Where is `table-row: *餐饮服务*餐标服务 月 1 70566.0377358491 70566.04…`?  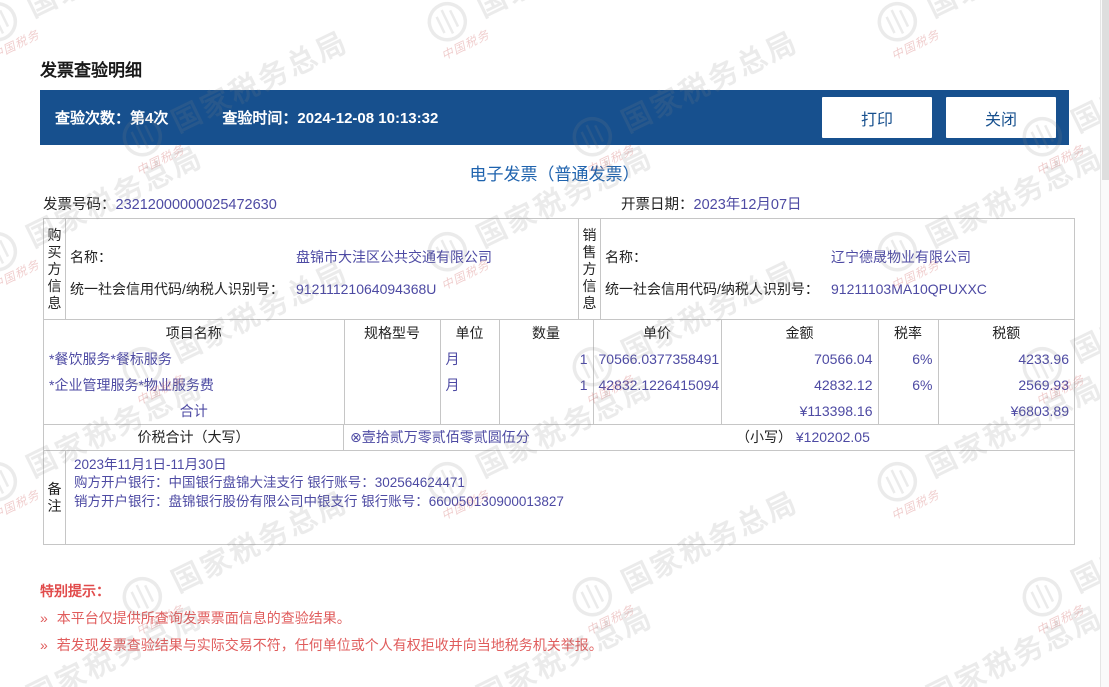
table-row: *餐饮服务*餐标服务 月 1 70566.0377358491 70566.04… is located at coordinates (559, 358).